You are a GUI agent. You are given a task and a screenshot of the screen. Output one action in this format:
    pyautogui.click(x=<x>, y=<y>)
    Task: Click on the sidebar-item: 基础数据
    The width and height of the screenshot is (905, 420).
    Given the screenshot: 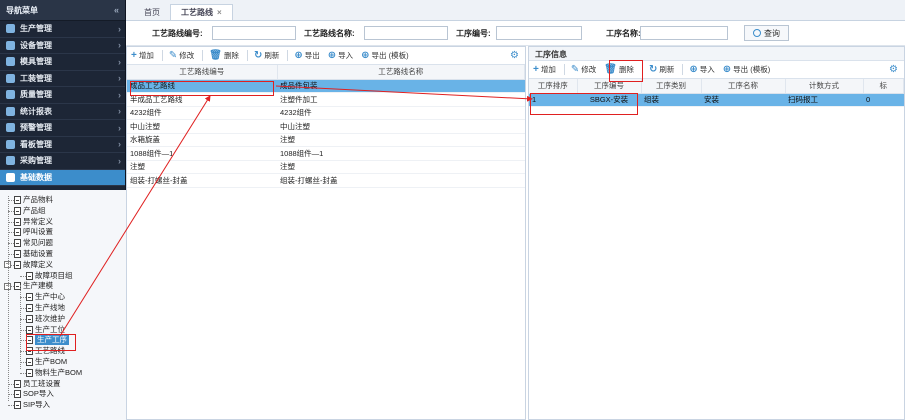 What is the action you would take?
    pyautogui.click(x=62, y=177)
    